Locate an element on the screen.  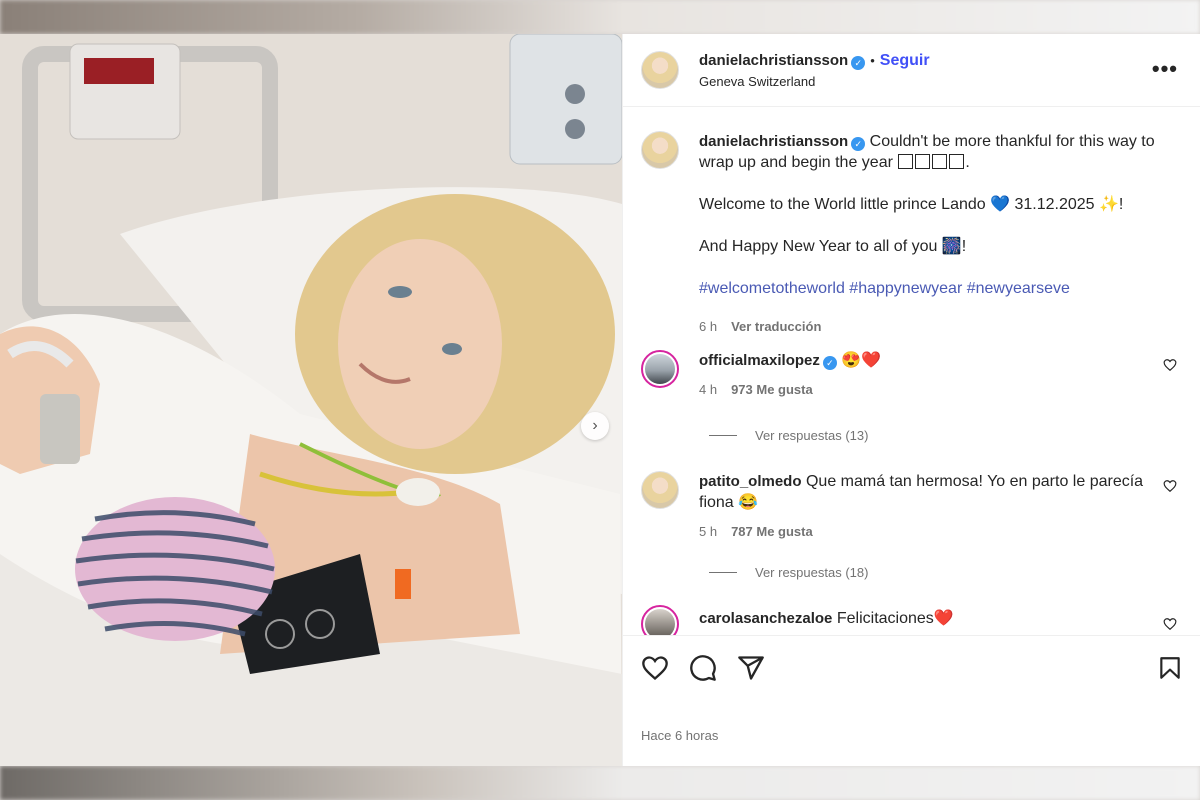
caption-line-3: And Happy New Year to all of you 🎆! is located at coordinates (833, 246).